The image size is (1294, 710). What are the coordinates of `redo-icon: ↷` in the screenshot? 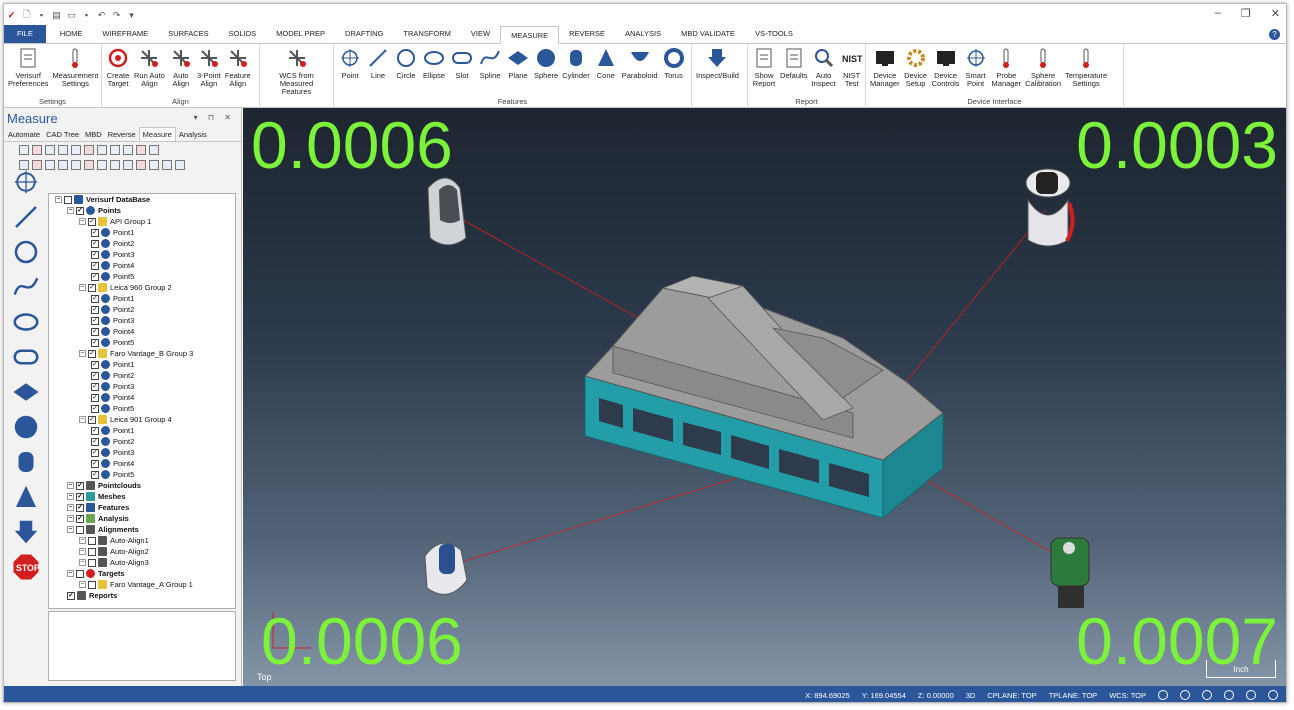 It's located at (116, 15).